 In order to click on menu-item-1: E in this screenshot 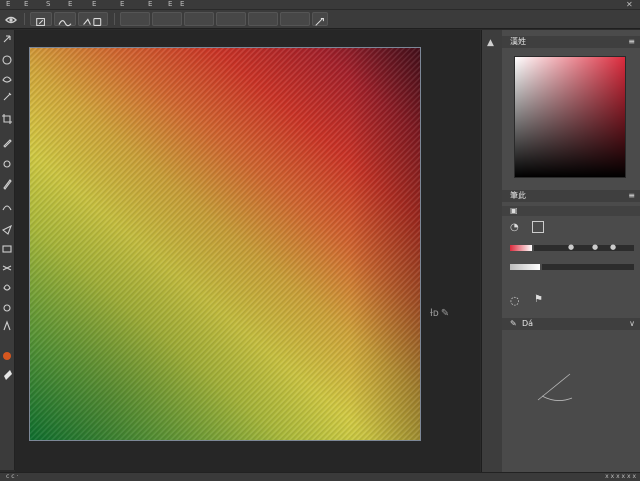, I will do `click(8, 4)`.